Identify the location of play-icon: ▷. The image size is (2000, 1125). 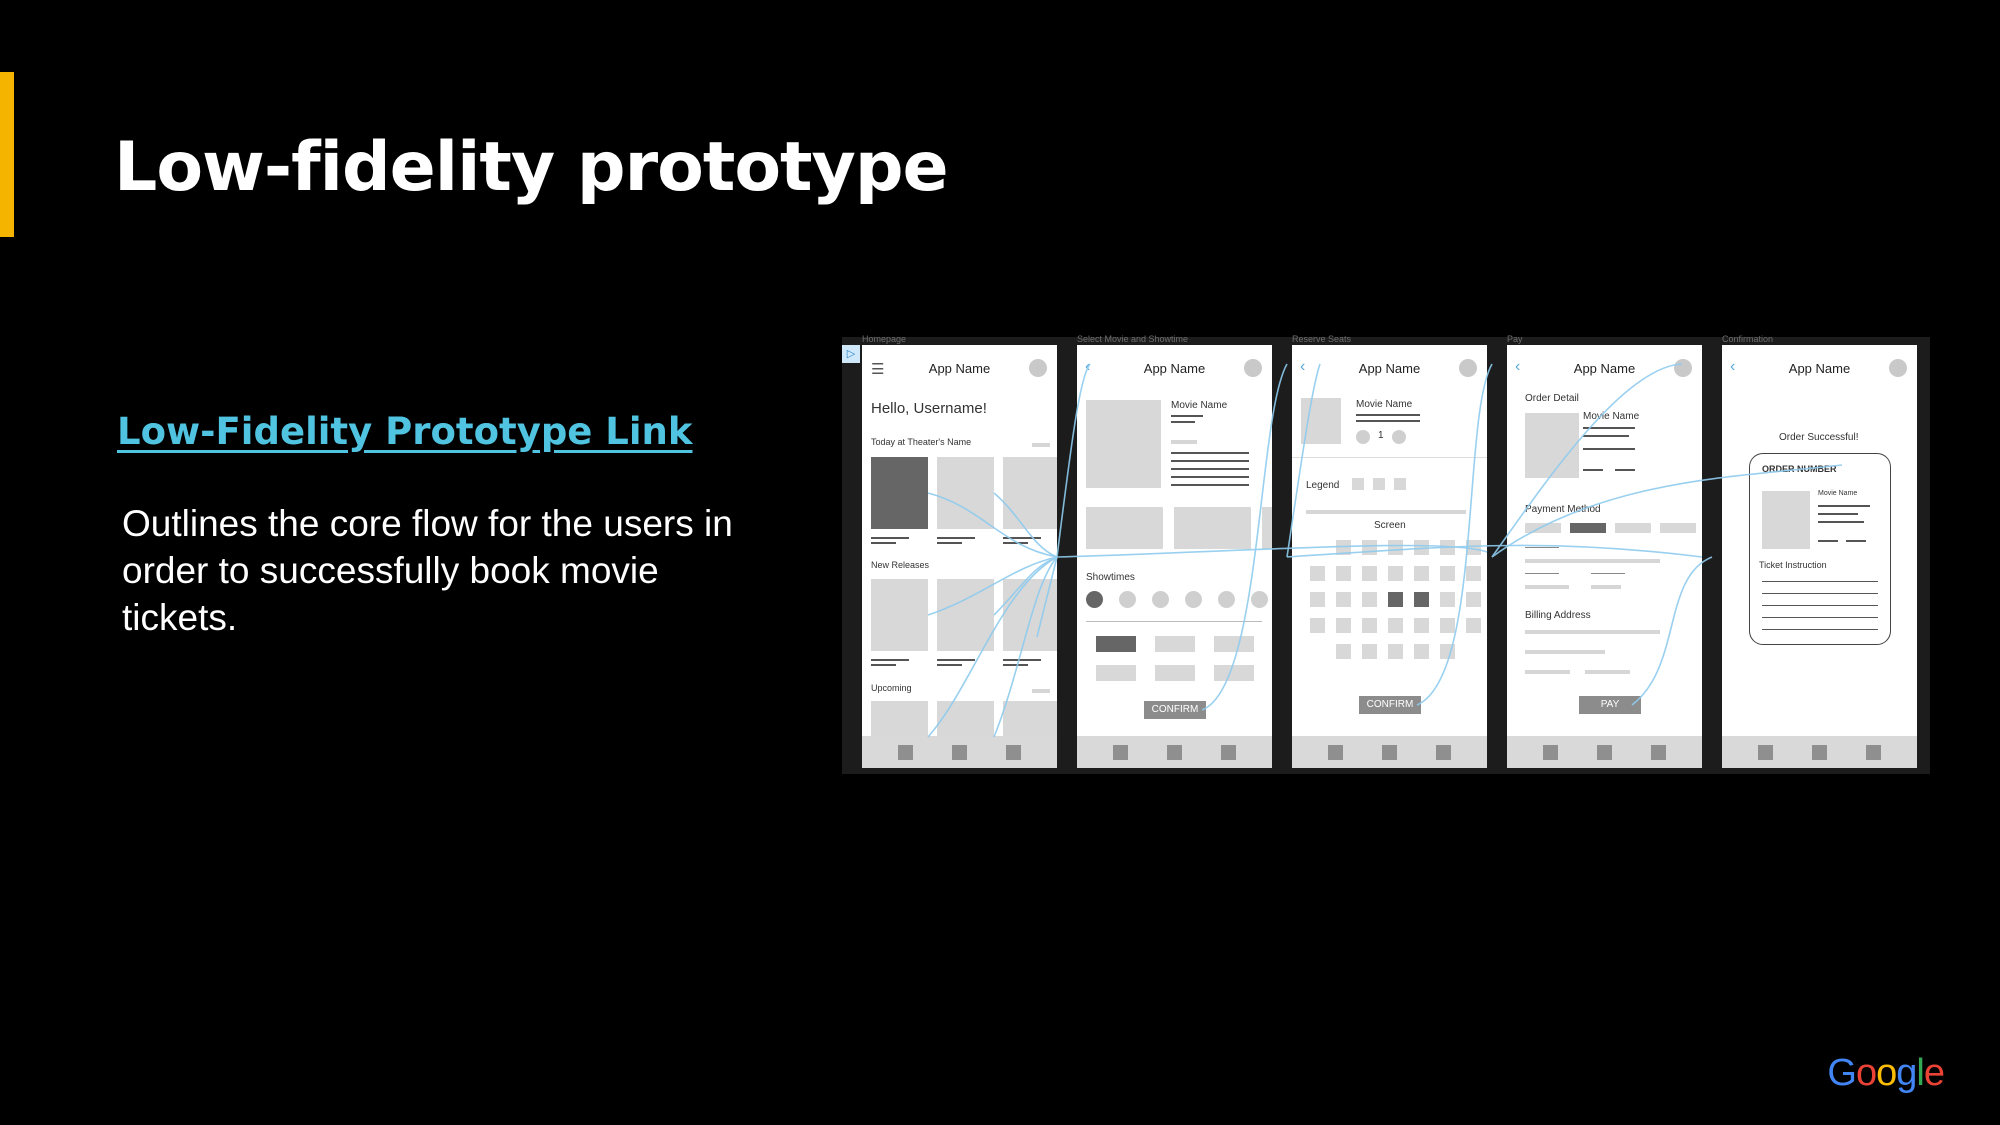
(851, 354).